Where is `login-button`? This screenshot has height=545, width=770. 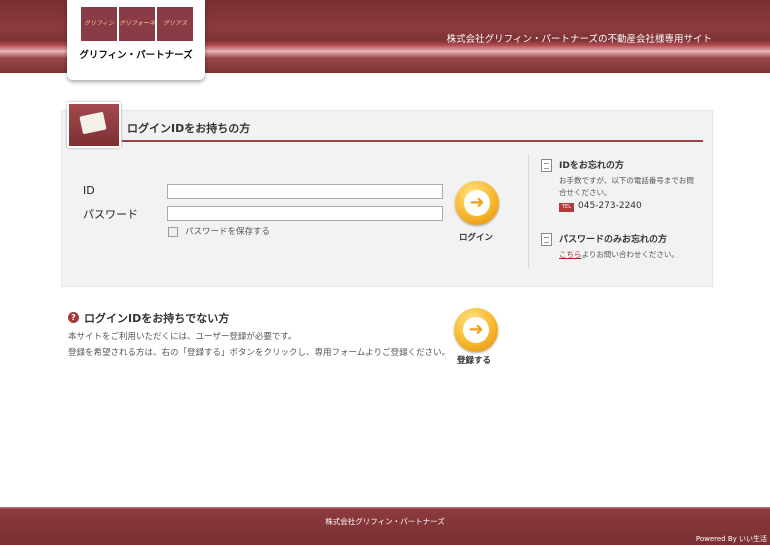
login-button is located at coordinates (477, 203).